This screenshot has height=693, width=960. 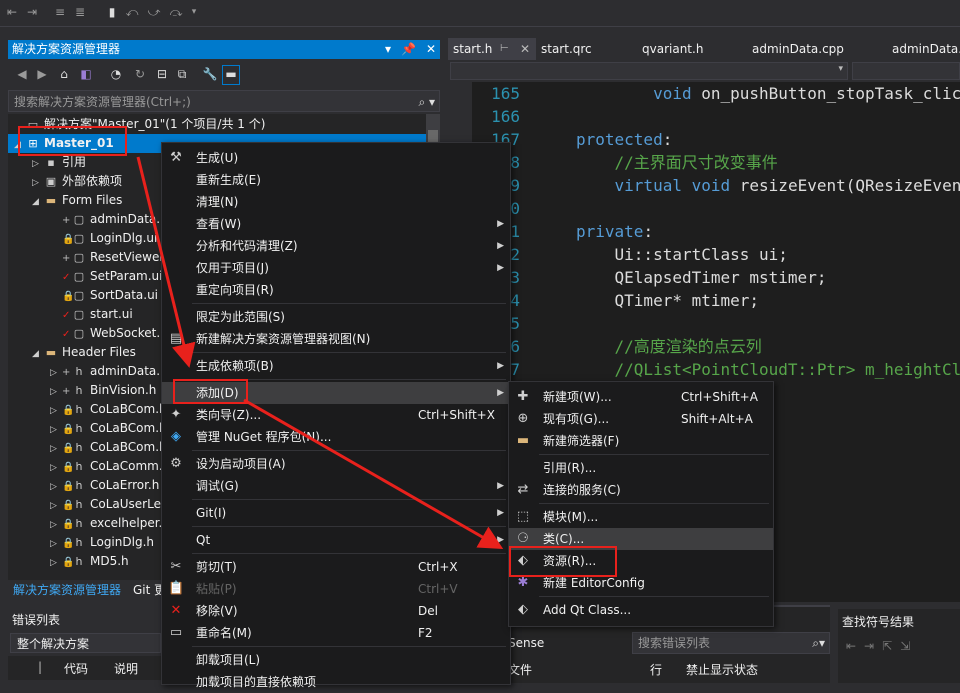 What do you see at coordinates (668, 300) in the screenshot?
I see `code-line: QTimer* mtimer;` at bounding box center [668, 300].